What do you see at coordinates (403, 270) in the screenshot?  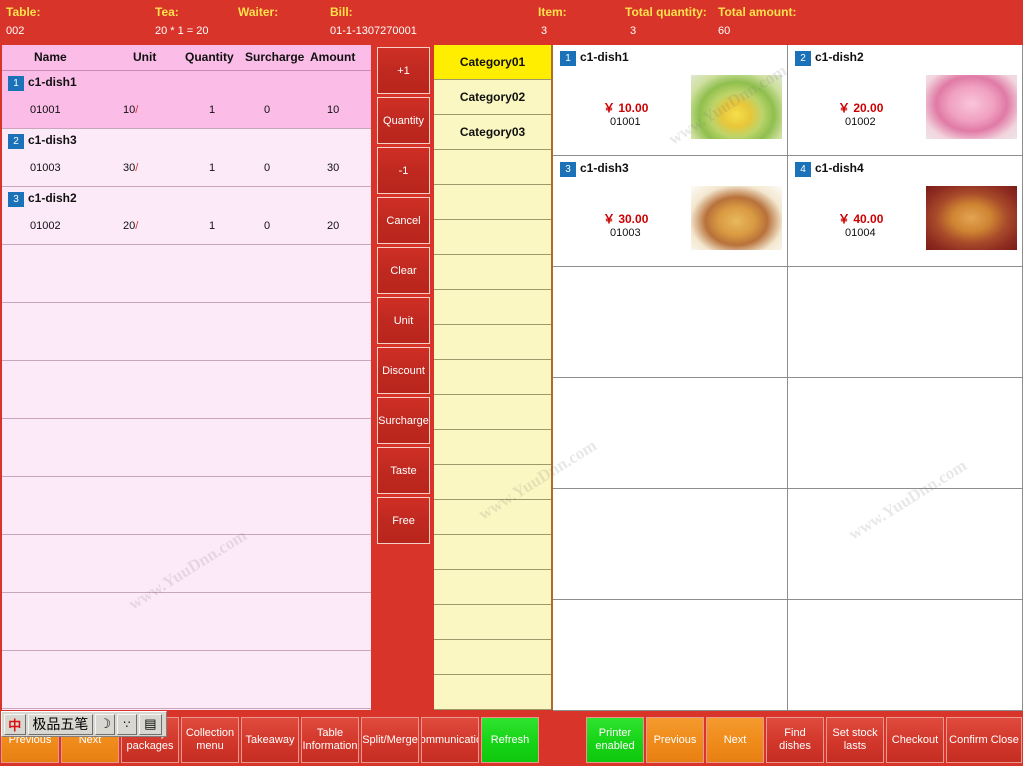 I see `action-button-clear: Clear` at bounding box center [403, 270].